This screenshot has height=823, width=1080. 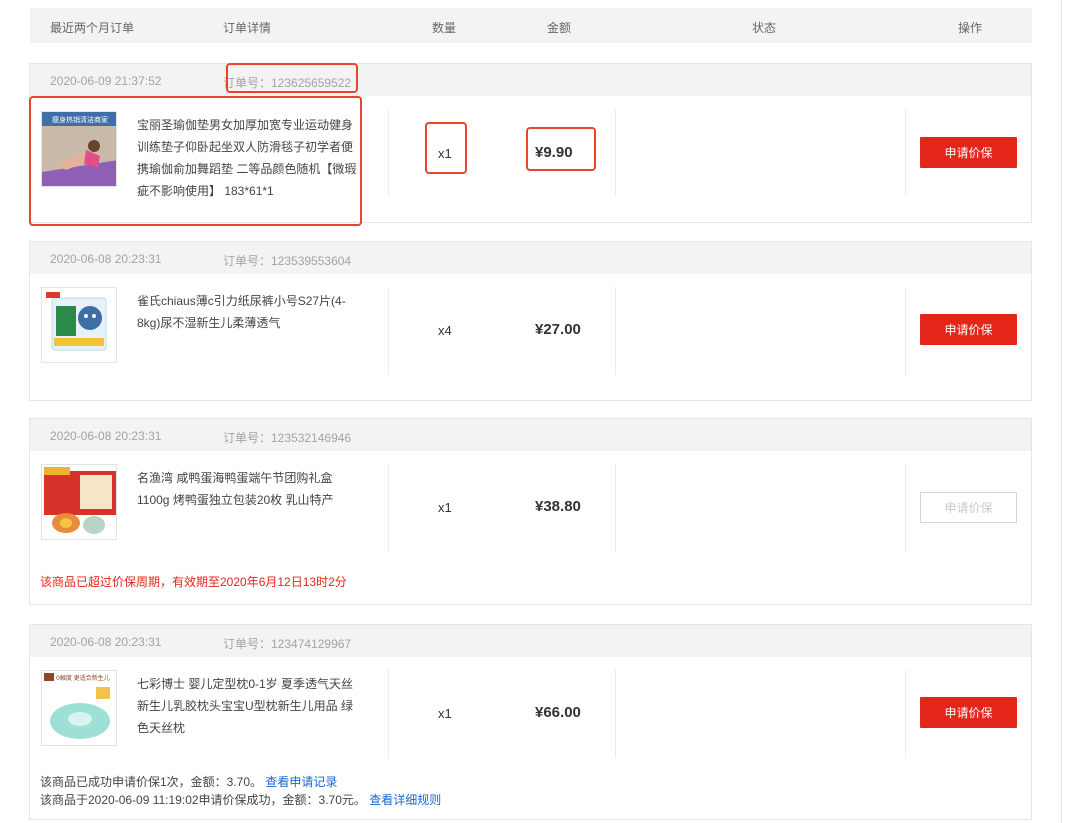 What do you see at coordinates (559, 28) in the screenshot?
I see `header-amount: 金额` at bounding box center [559, 28].